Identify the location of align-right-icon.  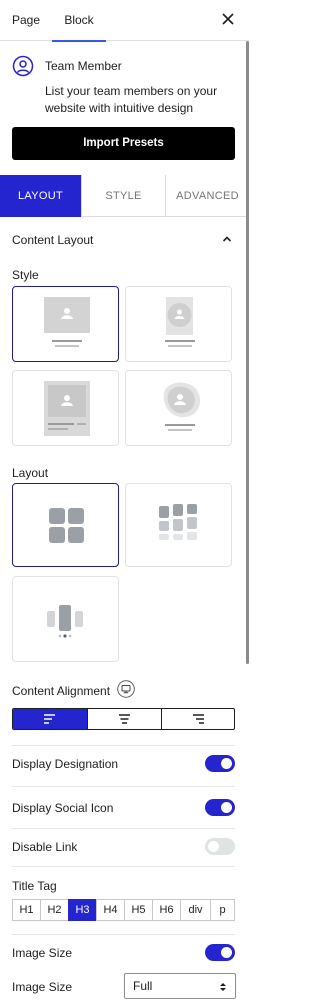
(198, 719).